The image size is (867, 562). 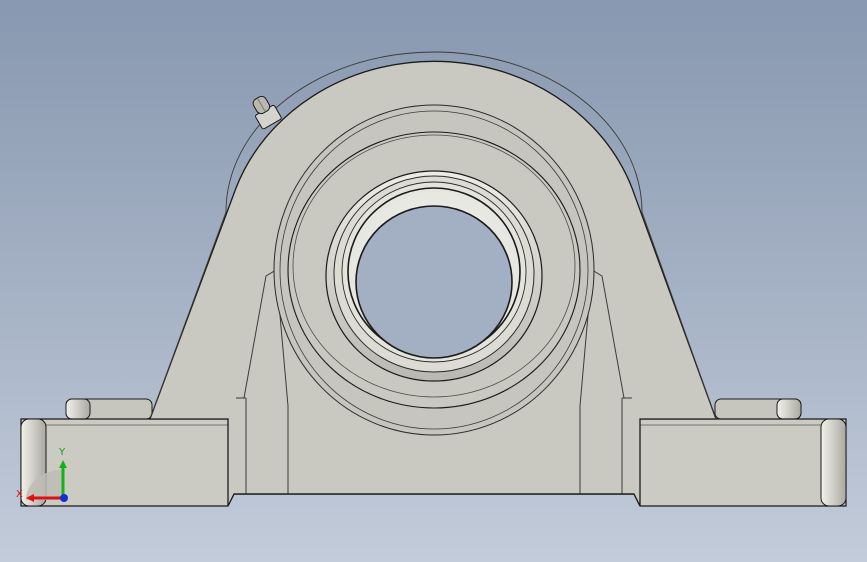 What do you see at coordinates (19, 494) in the screenshot?
I see `x-axis-label: X` at bounding box center [19, 494].